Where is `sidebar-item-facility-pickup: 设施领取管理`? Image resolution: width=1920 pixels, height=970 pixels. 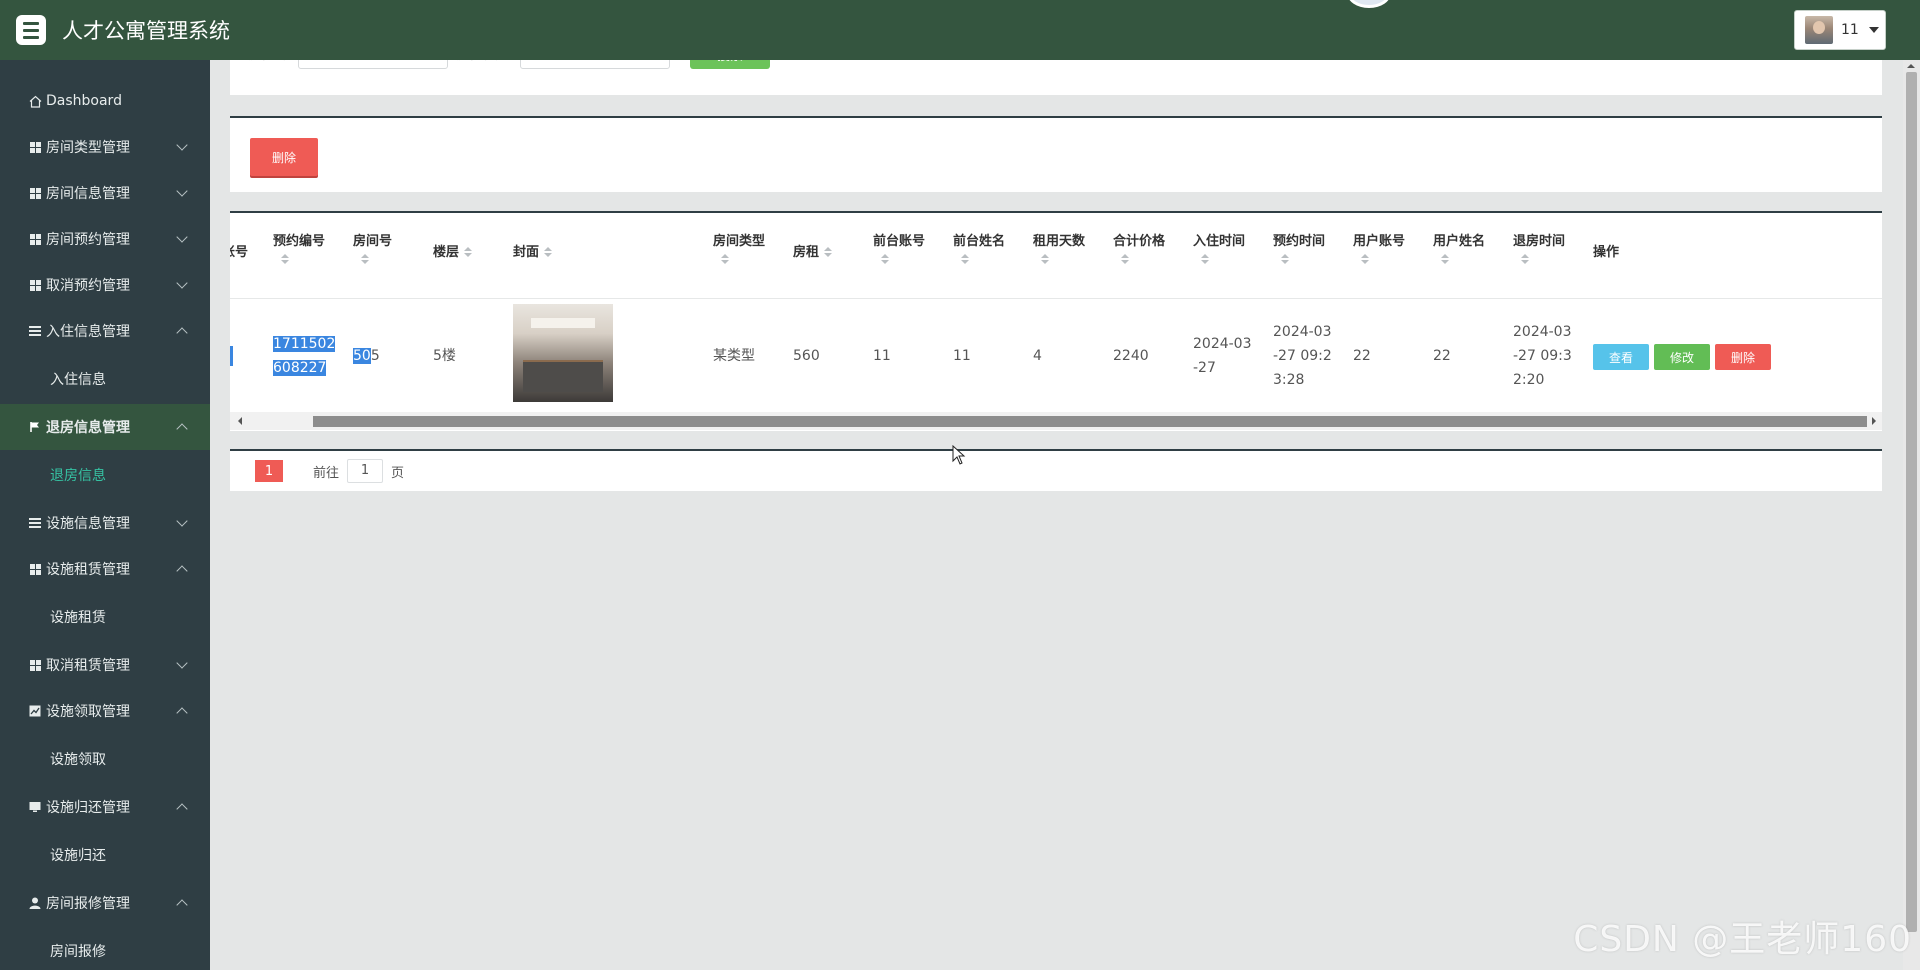 sidebar-item-facility-pickup: 设施领取管理 is located at coordinates (105, 711).